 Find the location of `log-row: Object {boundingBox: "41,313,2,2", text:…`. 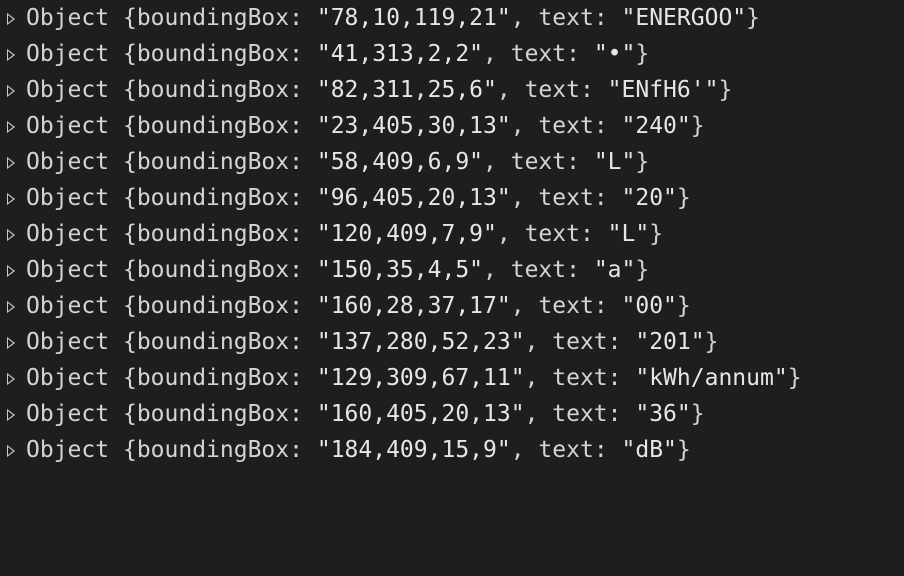

log-row: Object {boundingBox: "41,313,2,2", text:… is located at coordinates (452, 54).